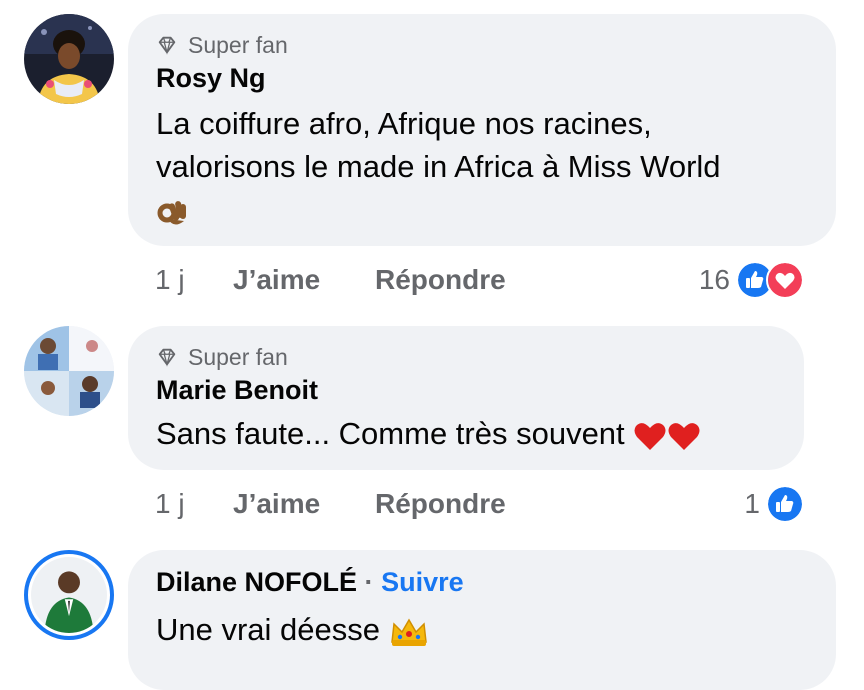 This screenshot has width=864, height=690. Describe the element at coordinates (256, 582) in the screenshot. I see `comment-author: Dilane NOFOLÉ` at that location.